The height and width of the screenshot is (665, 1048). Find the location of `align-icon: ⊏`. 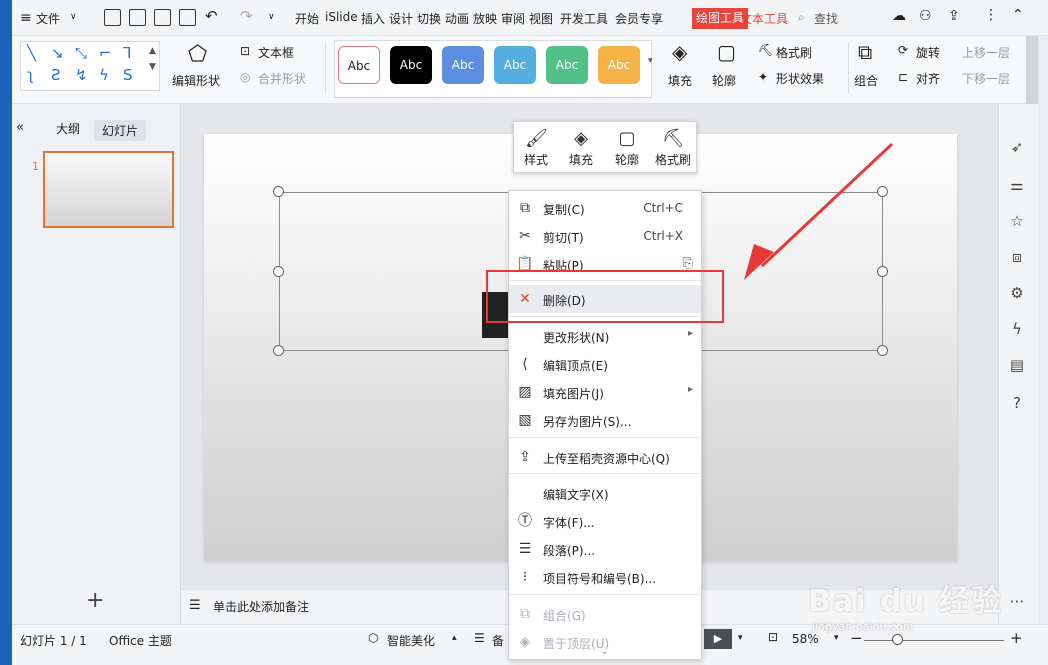

align-icon: ⊏ is located at coordinates (903, 77).